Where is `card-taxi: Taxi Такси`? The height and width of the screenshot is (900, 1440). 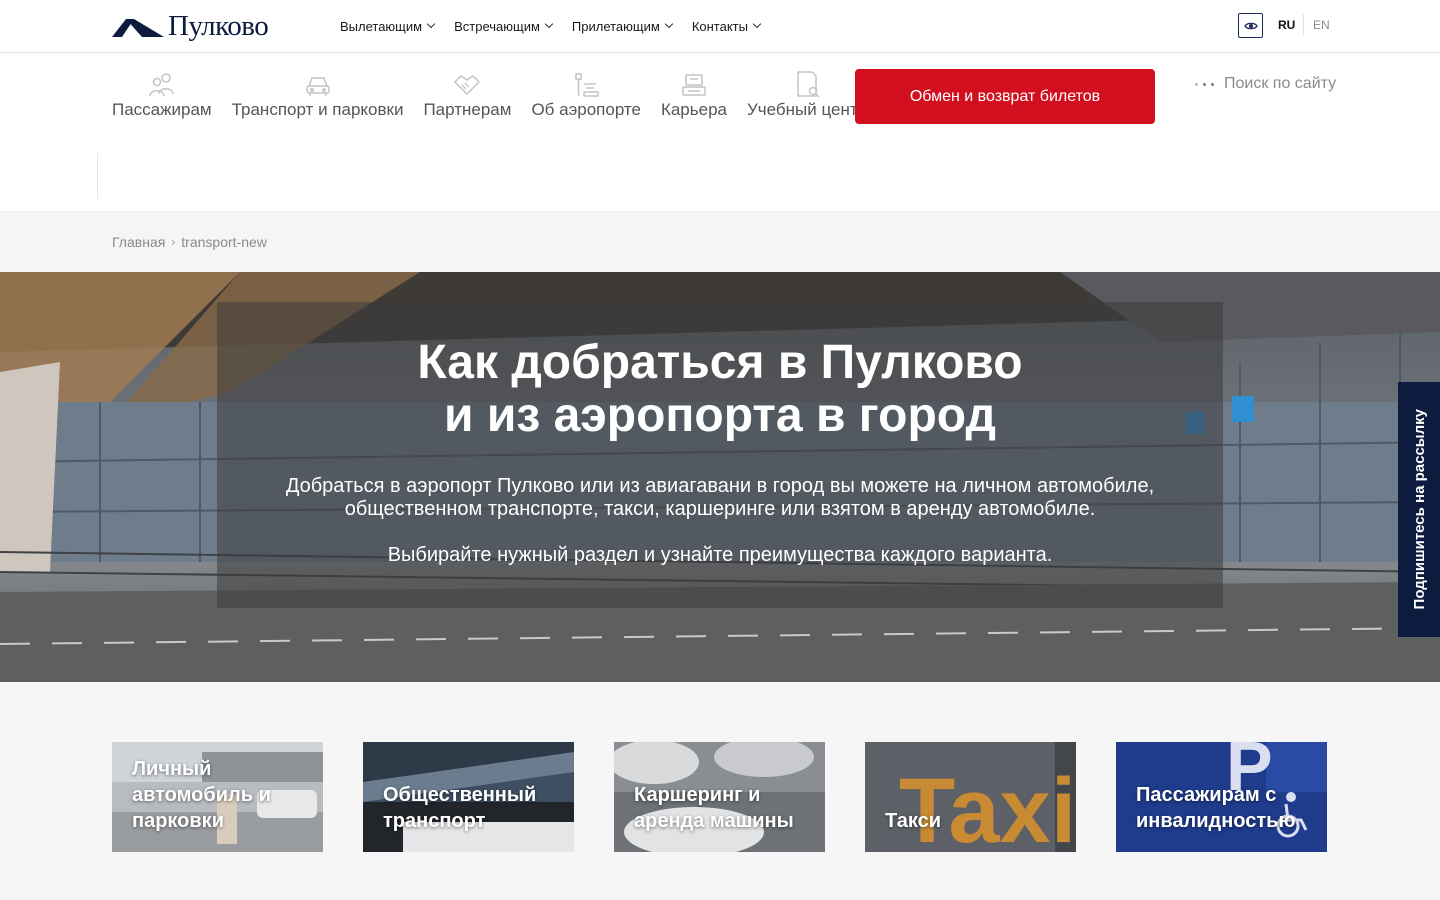 card-taxi: Taxi Такси is located at coordinates (970, 797).